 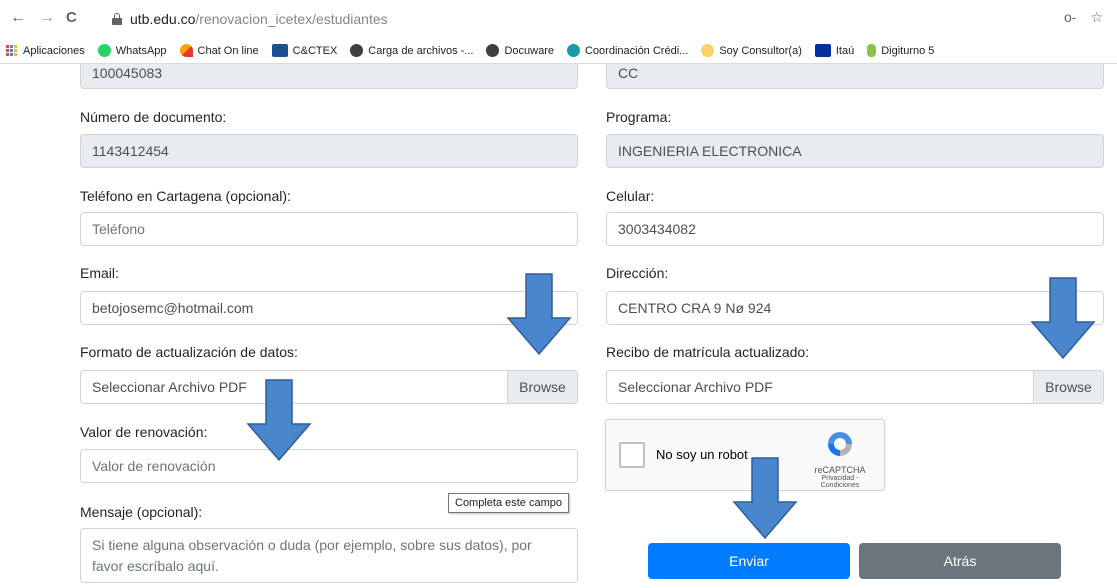 I want to click on recaptcha-logo: reCAPTCHA Privacidad - Condiciones, so click(x=840, y=459).